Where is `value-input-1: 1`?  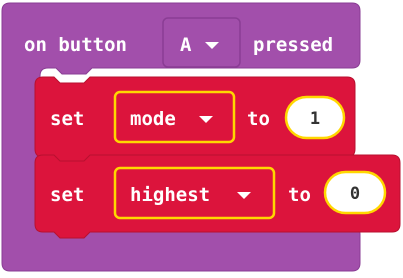 value-input-1: 1 is located at coordinates (315, 117).